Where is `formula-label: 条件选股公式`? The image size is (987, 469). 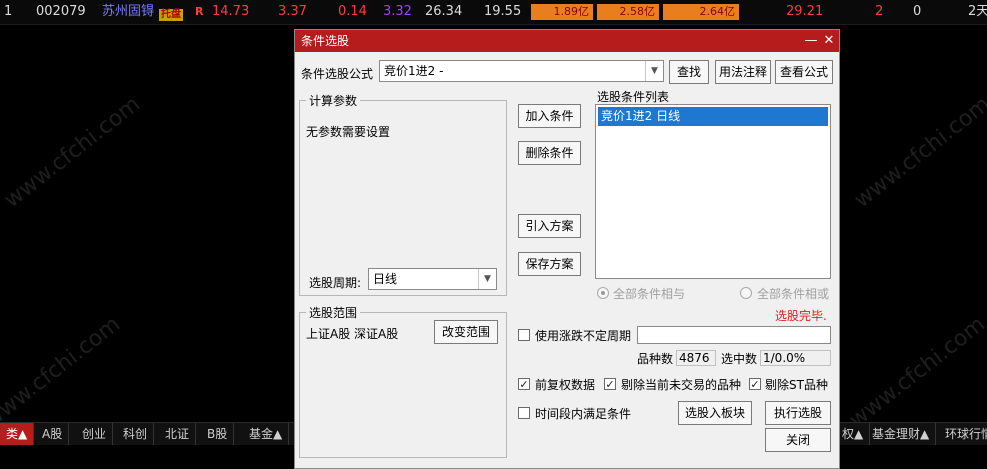 formula-label: 条件选股公式 is located at coordinates (337, 74).